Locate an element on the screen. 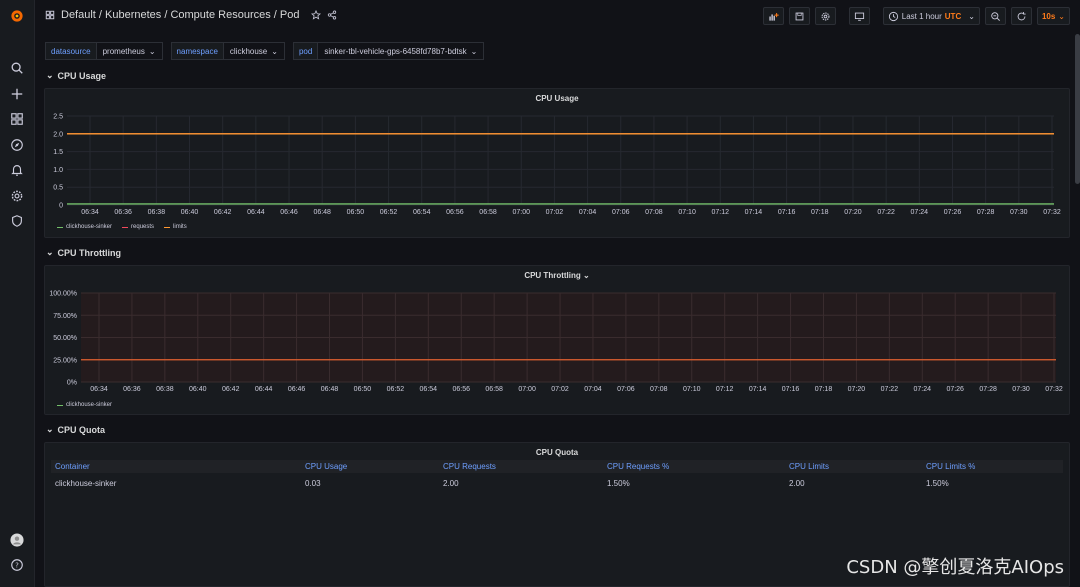 The width and height of the screenshot is (1080, 587). zoom-out-icon is located at coordinates (995, 16).